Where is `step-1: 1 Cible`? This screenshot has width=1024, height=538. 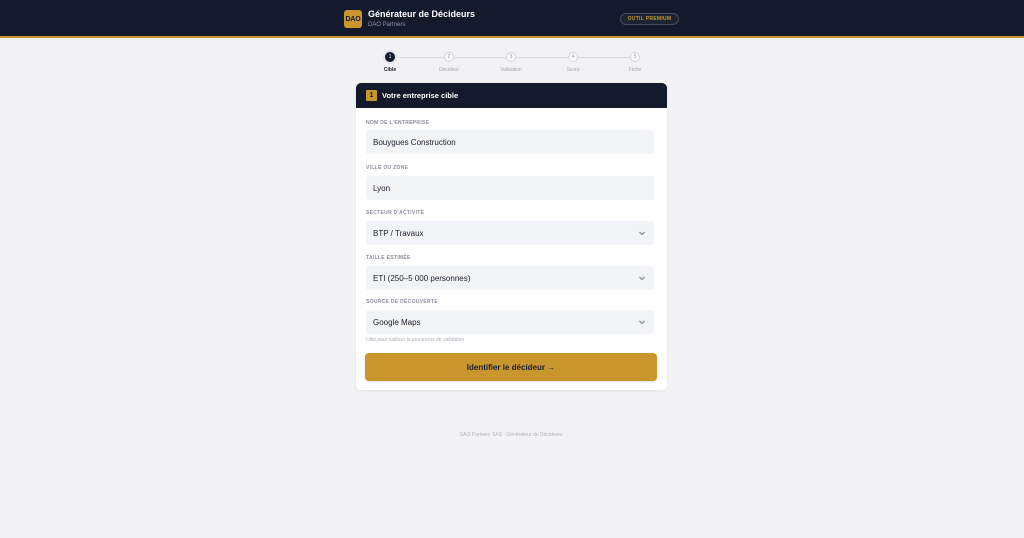 step-1: 1 Cible is located at coordinates (390, 62).